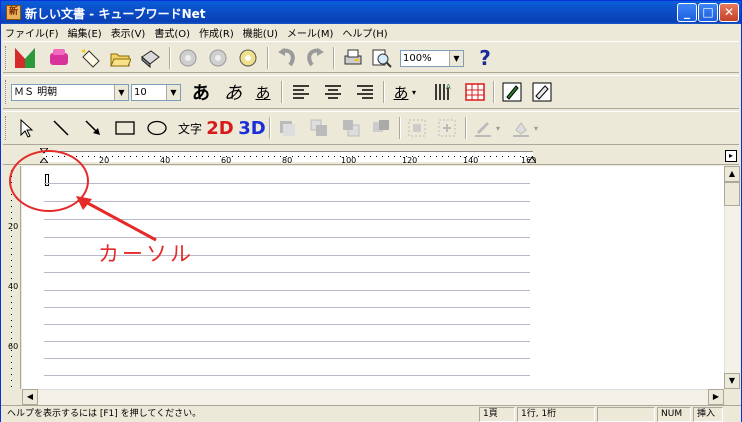 This screenshot has height=422, width=742. What do you see at coordinates (157, 128) in the screenshot?
I see `ellipse-tool-icon` at bounding box center [157, 128].